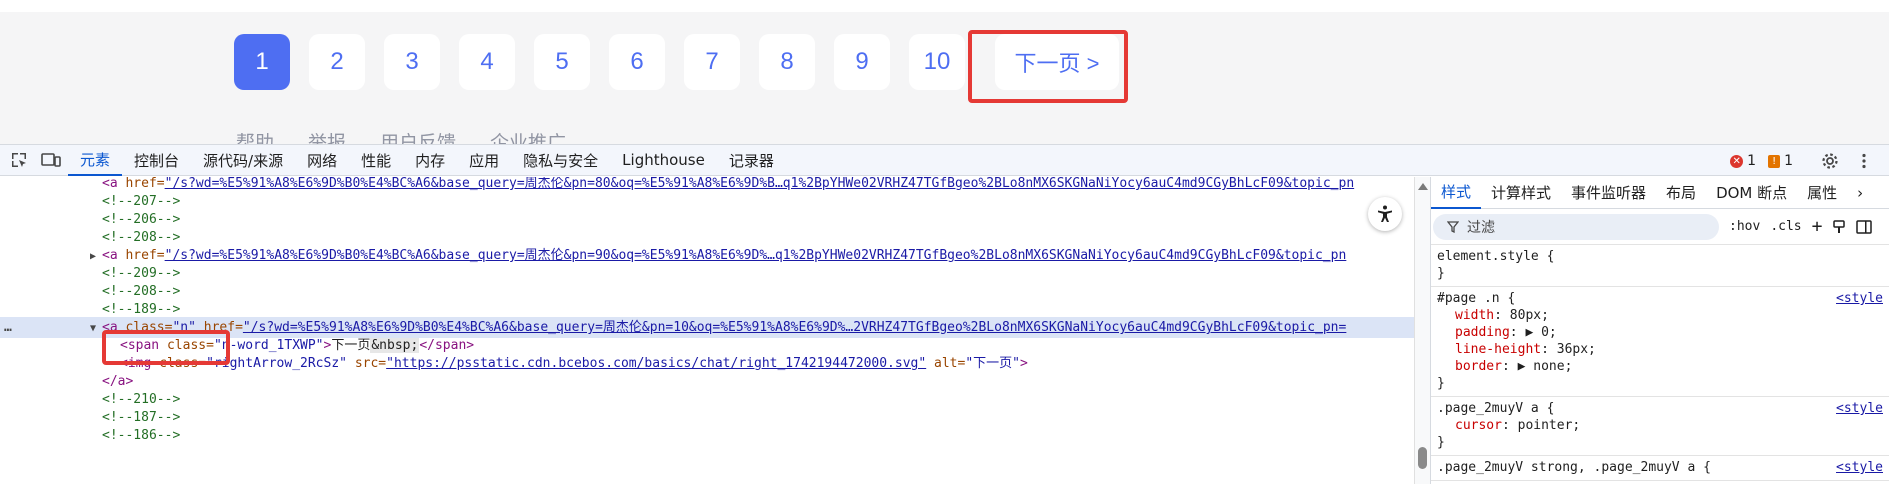 The width and height of the screenshot is (1889, 484). I want to click on html-comment: <!--209-->, so click(141, 273).